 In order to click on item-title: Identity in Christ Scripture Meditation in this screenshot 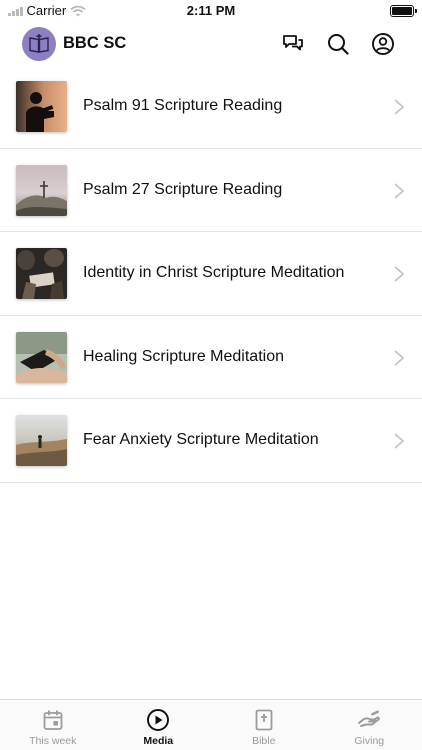, I will do `click(214, 272)`.